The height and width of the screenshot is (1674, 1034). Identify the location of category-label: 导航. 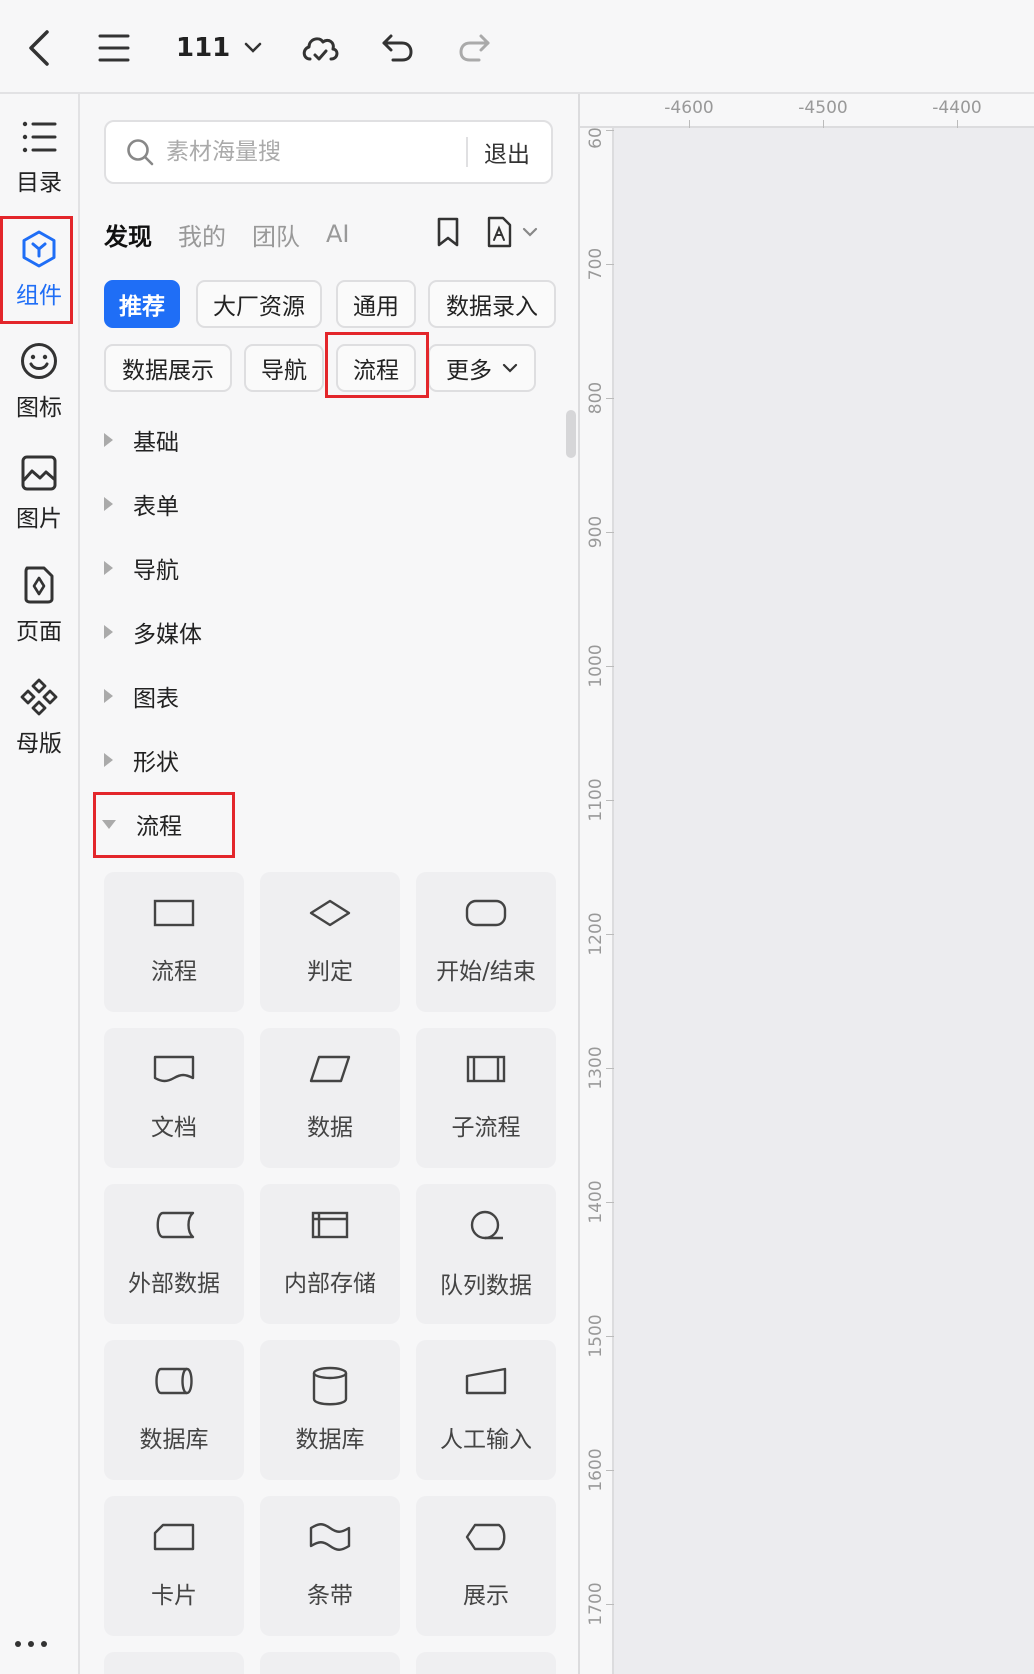
(156, 571).